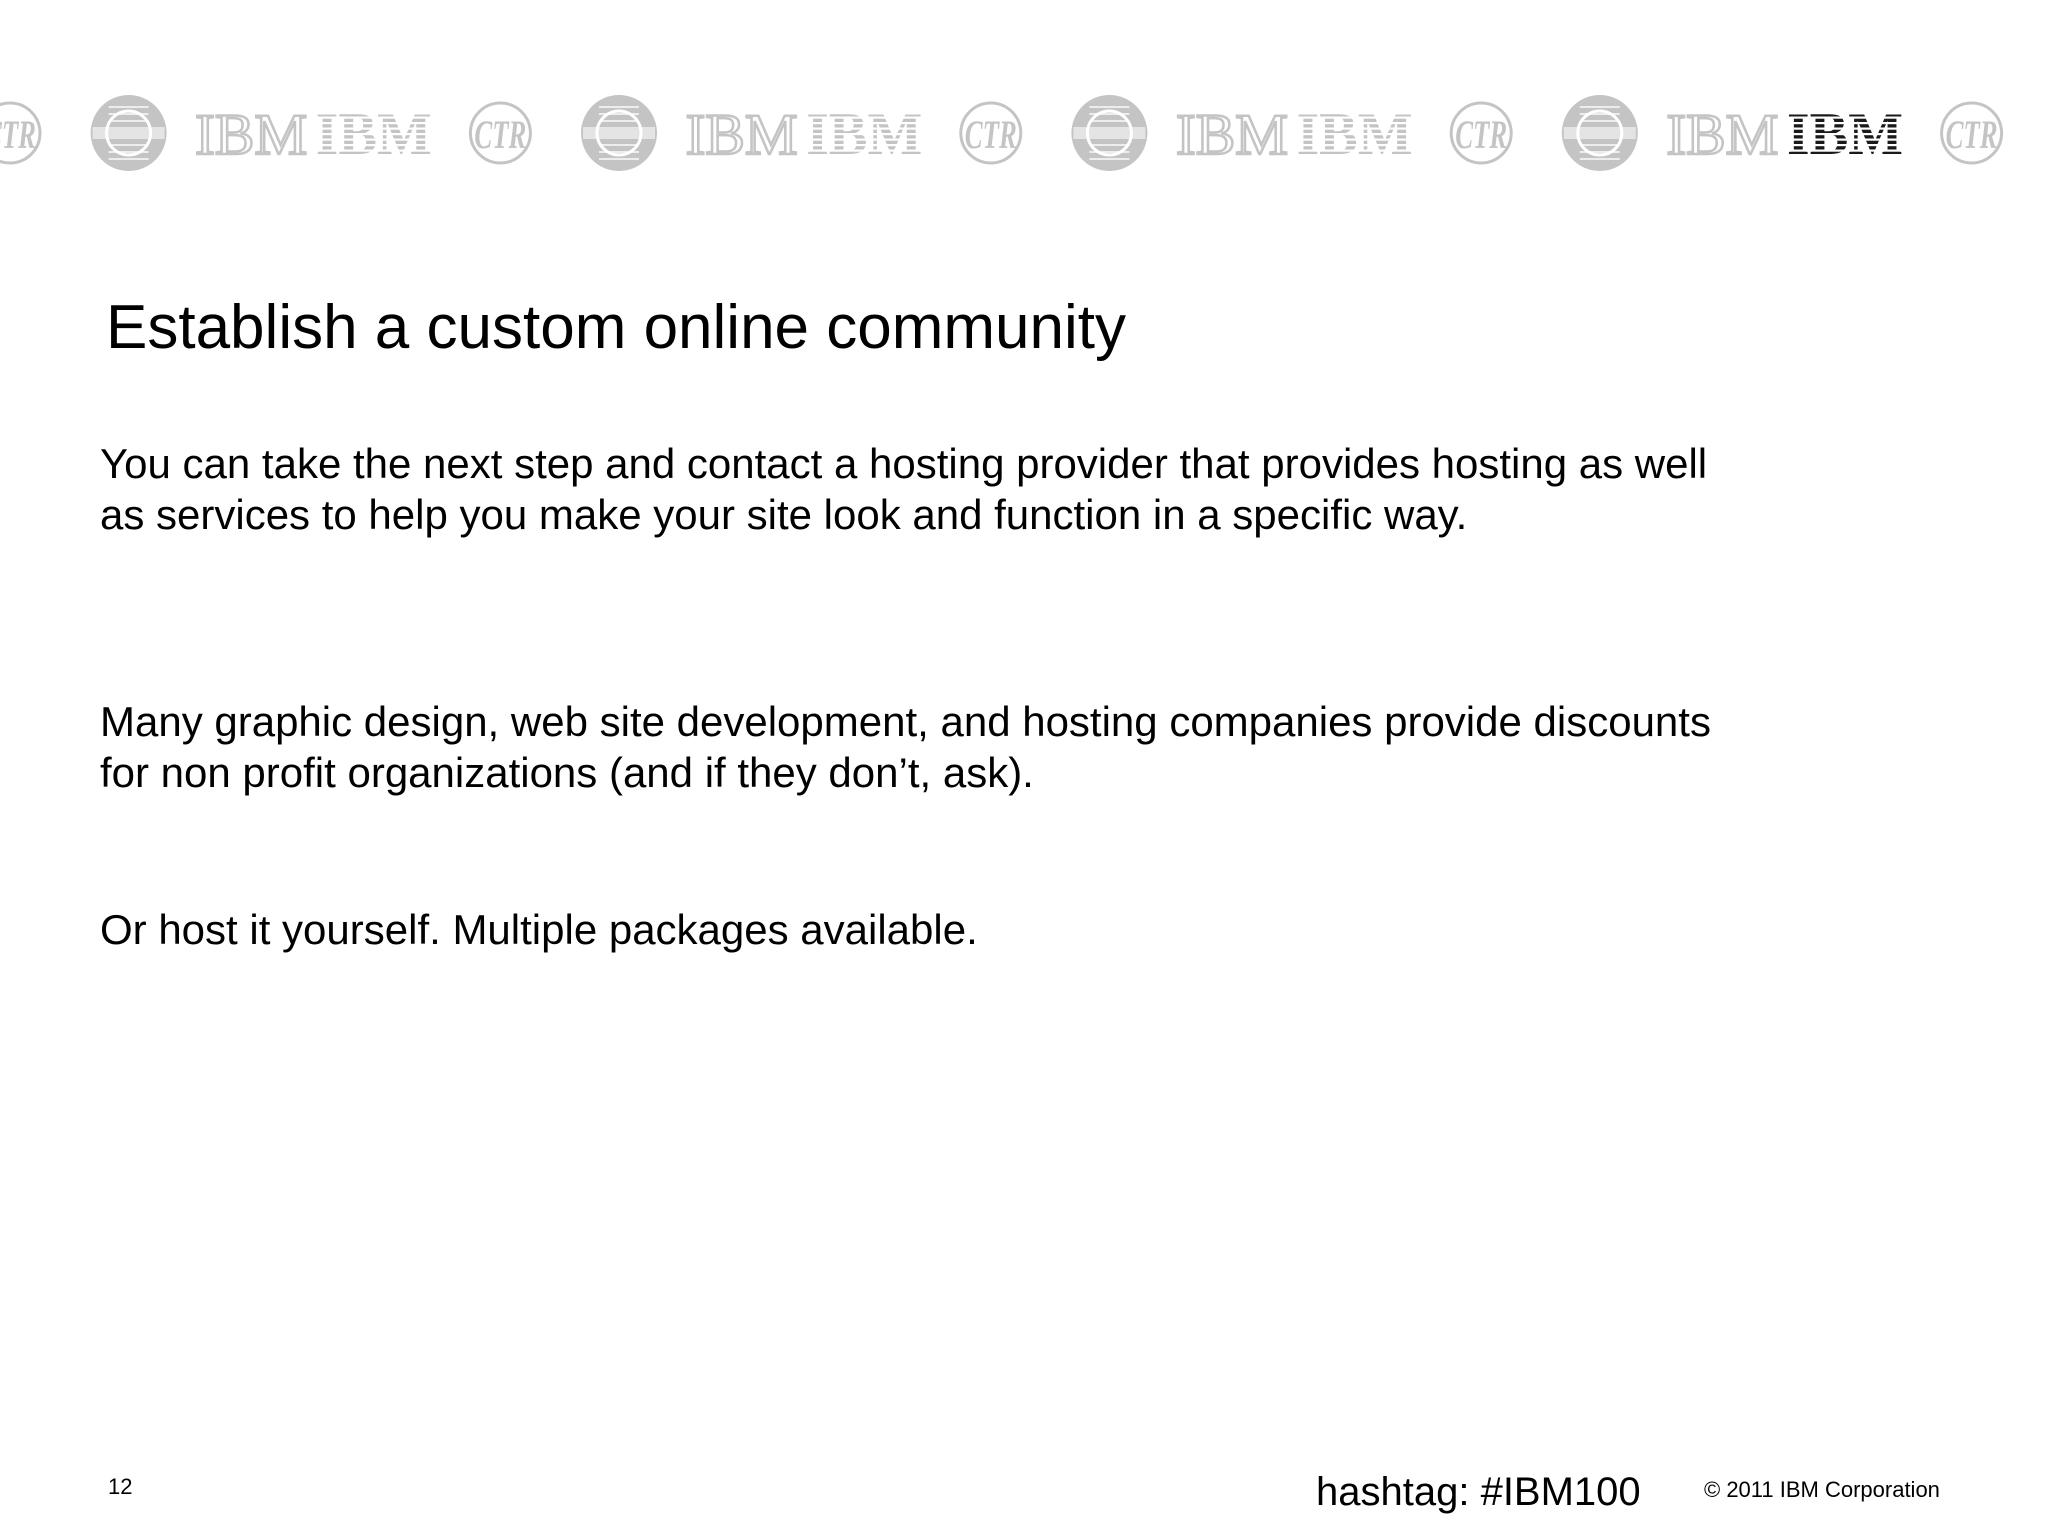 The height and width of the screenshot is (1536, 2048). Describe the element at coordinates (1822, 1489) in the screenshot. I see `copyright-notice: © 2011 IBM Corporation` at that location.